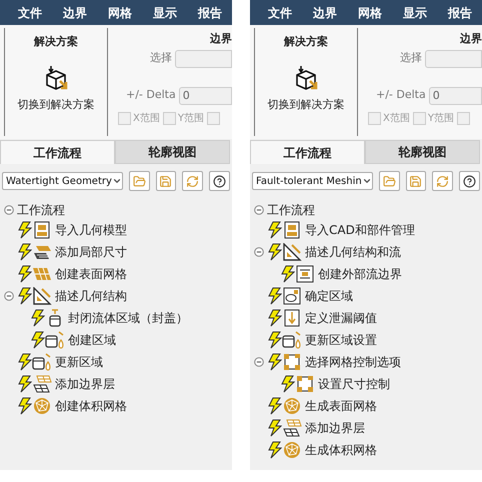 The height and width of the screenshot is (482, 482). Describe the element at coordinates (91, 274) in the screenshot. I see `tree-item: 创建表面网格` at that location.